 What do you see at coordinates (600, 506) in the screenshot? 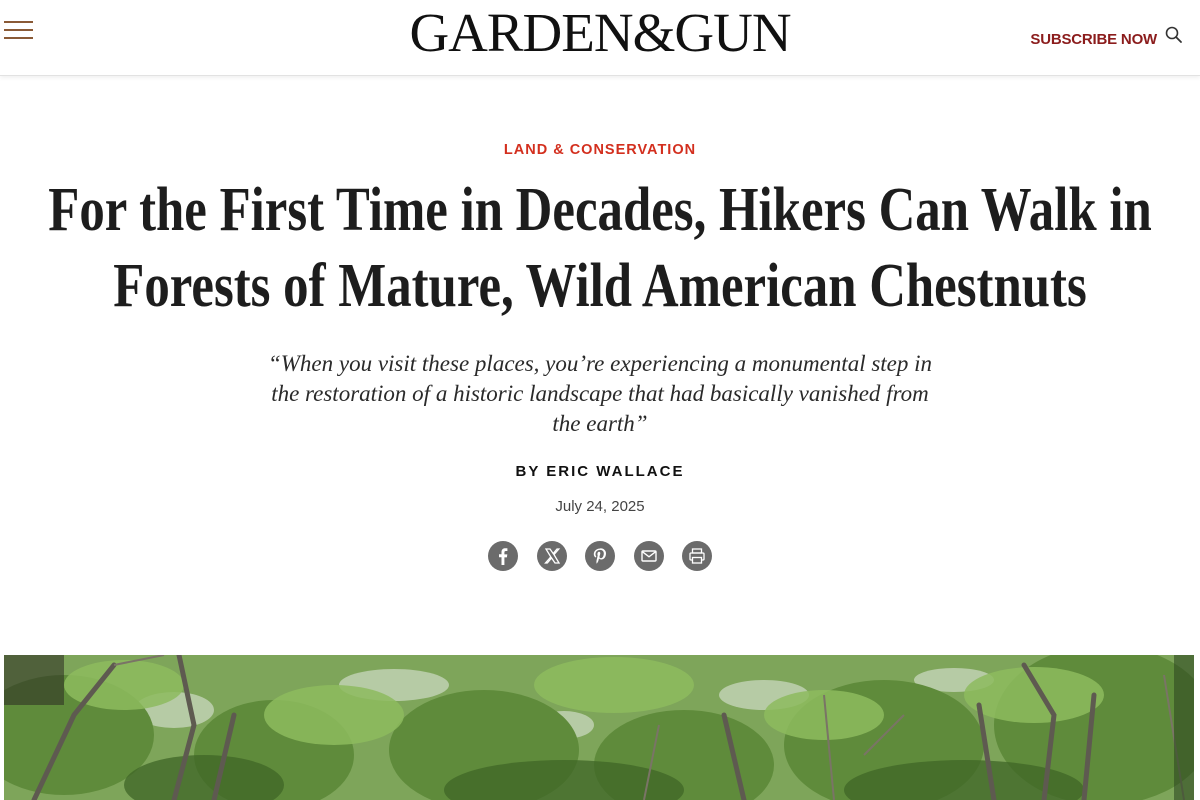
I see `article-date: July 24, 2025` at bounding box center [600, 506].